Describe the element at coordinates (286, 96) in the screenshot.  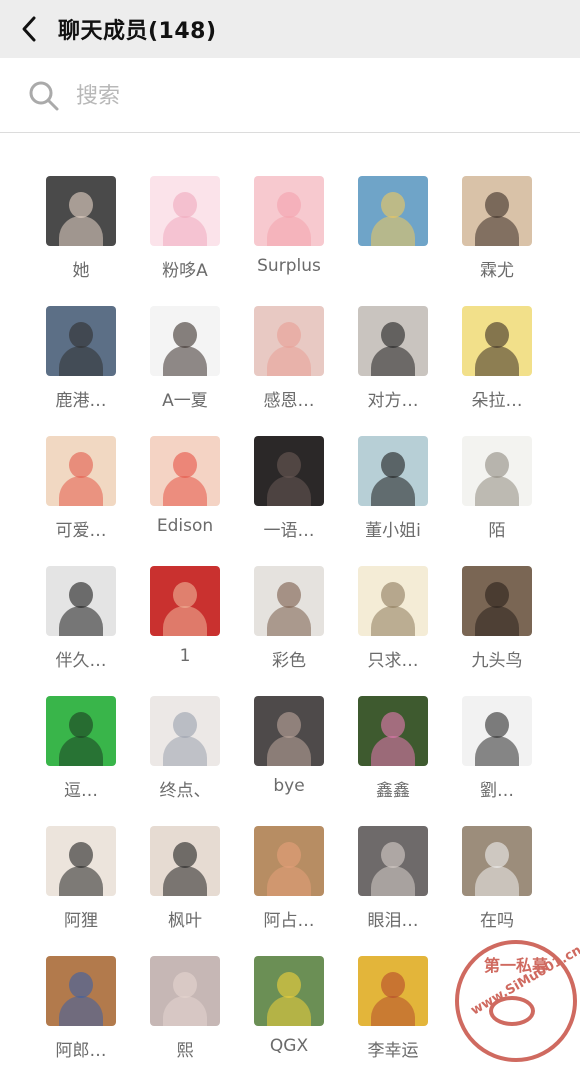
I see `search-input` at that location.